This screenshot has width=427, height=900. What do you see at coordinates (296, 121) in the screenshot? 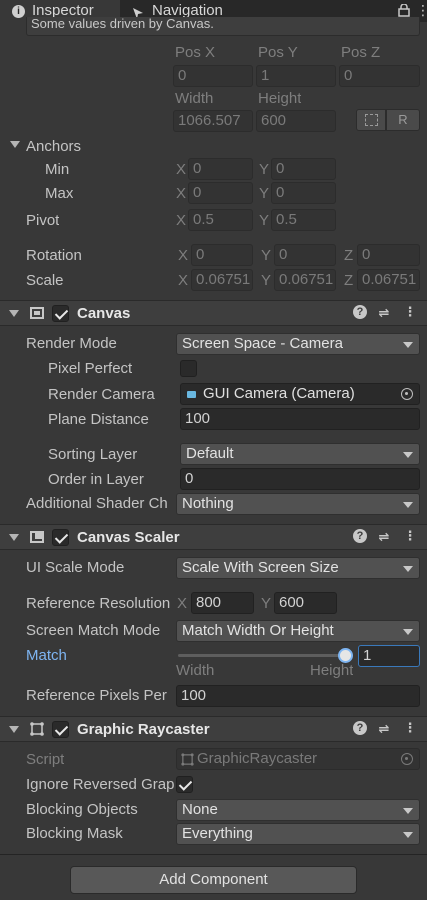
I see `height-field: 600` at bounding box center [296, 121].